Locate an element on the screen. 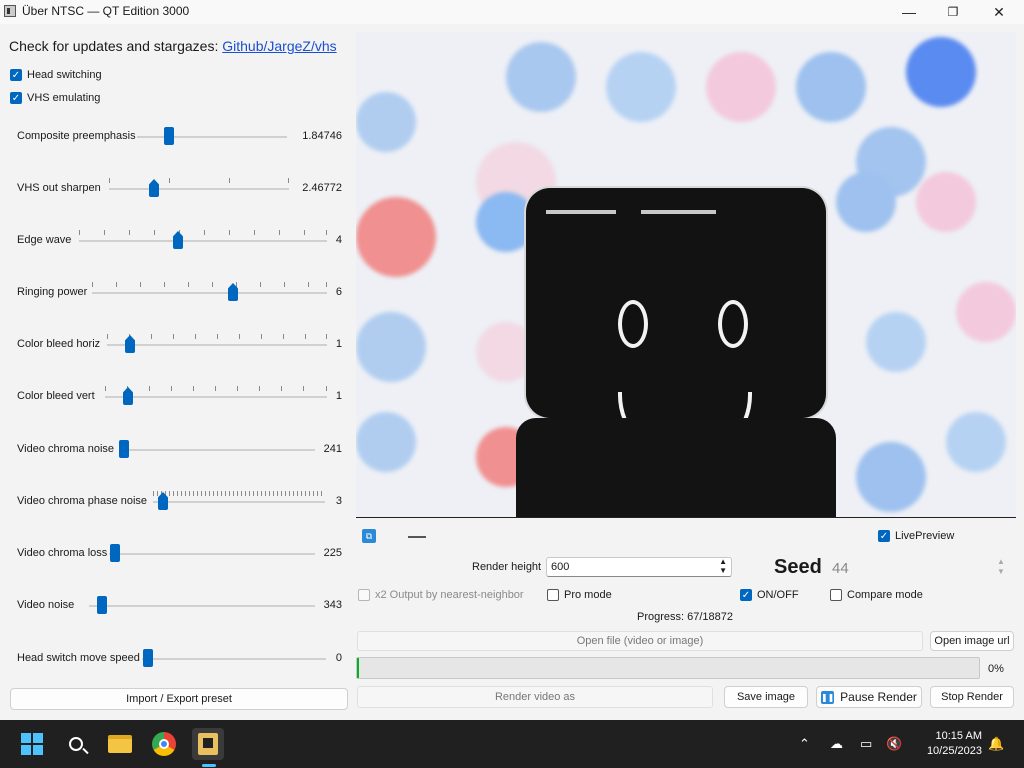  slider-value: 241 is located at coordinates (332, 449).